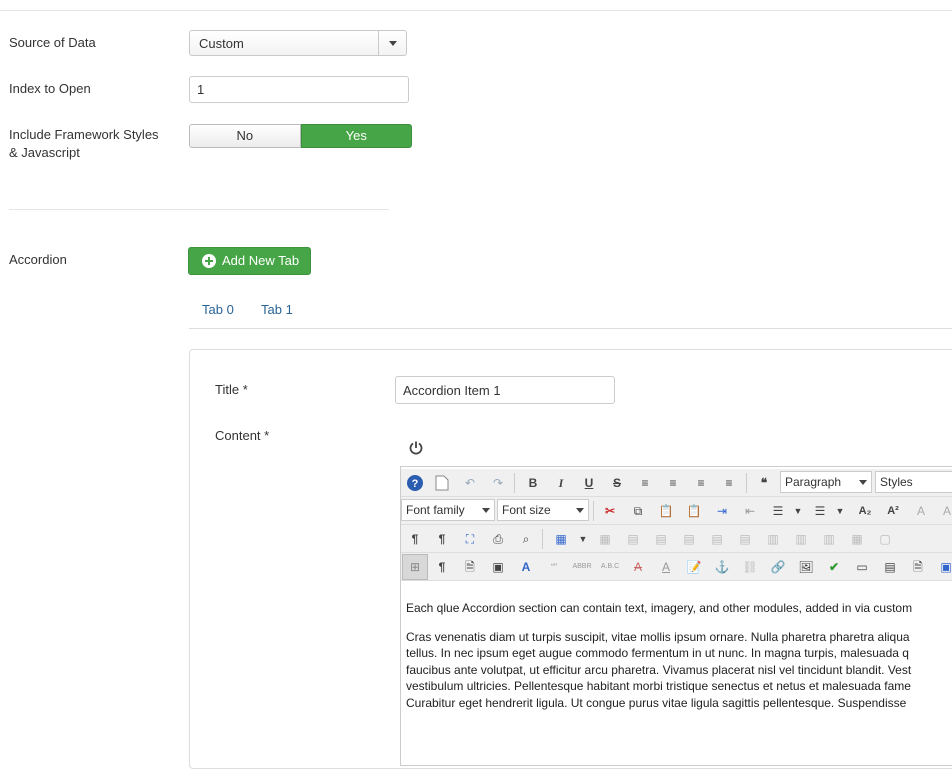  I want to click on font-size-select: Font size, so click(543, 510).